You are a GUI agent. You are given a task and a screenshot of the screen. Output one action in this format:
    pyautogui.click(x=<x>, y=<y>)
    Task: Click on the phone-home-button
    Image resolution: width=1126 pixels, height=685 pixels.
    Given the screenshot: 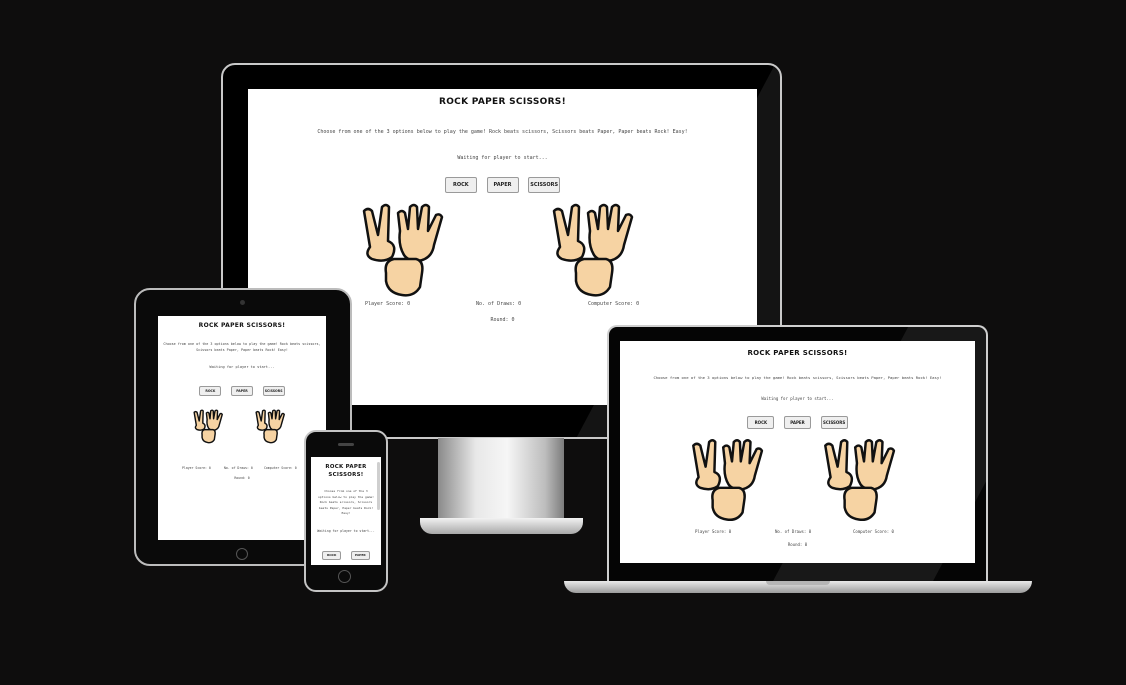 What is the action you would take?
    pyautogui.click(x=344, y=576)
    